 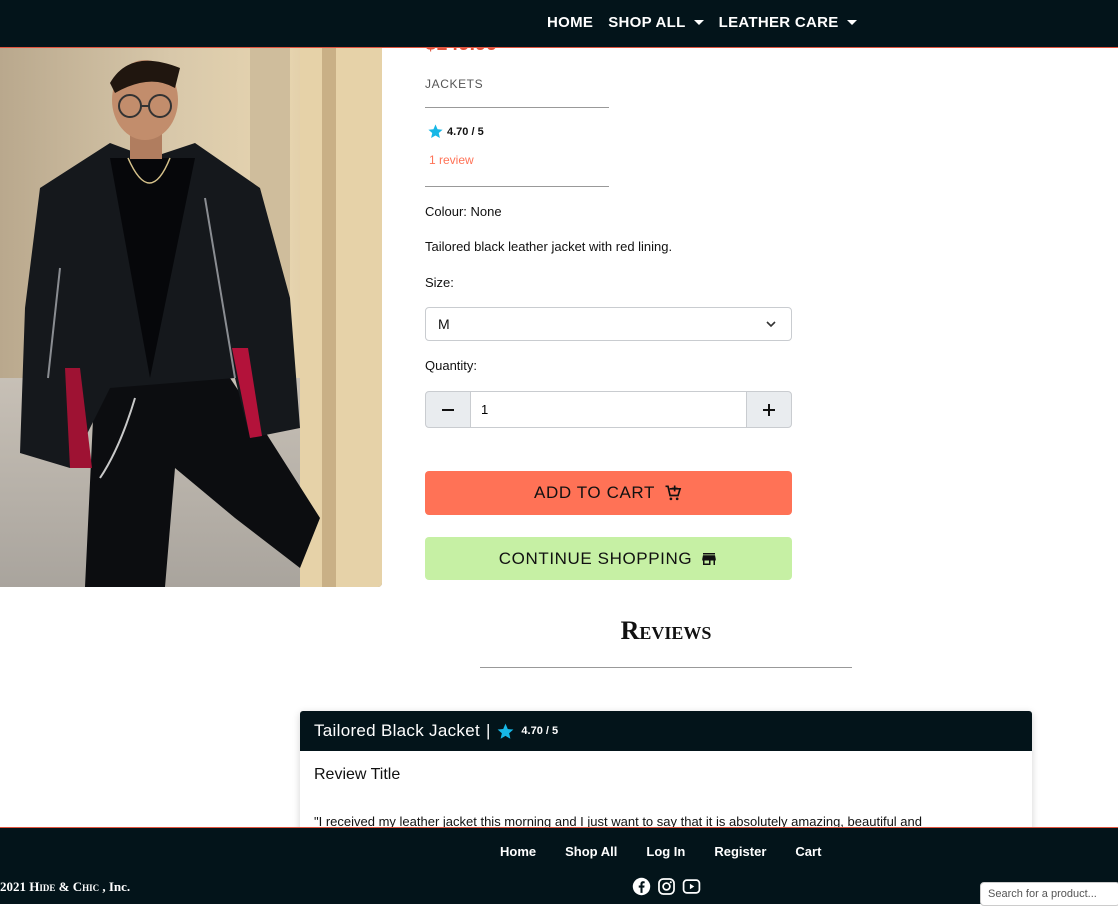 I want to click on size-label: Size:, so click(x=439, y=282).